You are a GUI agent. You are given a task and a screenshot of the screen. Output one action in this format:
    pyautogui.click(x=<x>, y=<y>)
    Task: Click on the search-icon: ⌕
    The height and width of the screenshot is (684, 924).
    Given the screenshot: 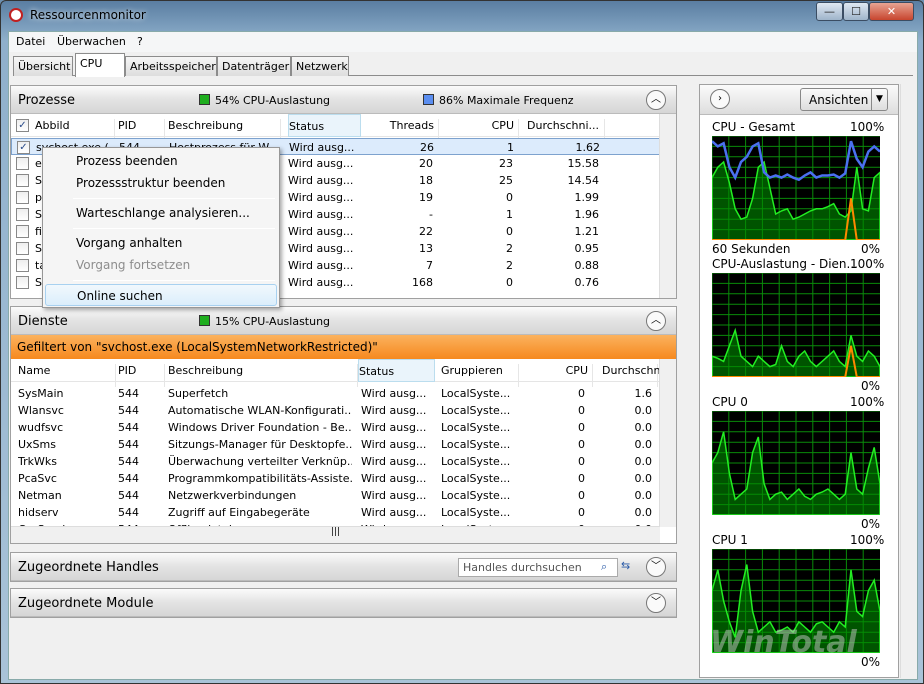 What is the action you would take?
    pyautogui.click(x=604, y=567)
    